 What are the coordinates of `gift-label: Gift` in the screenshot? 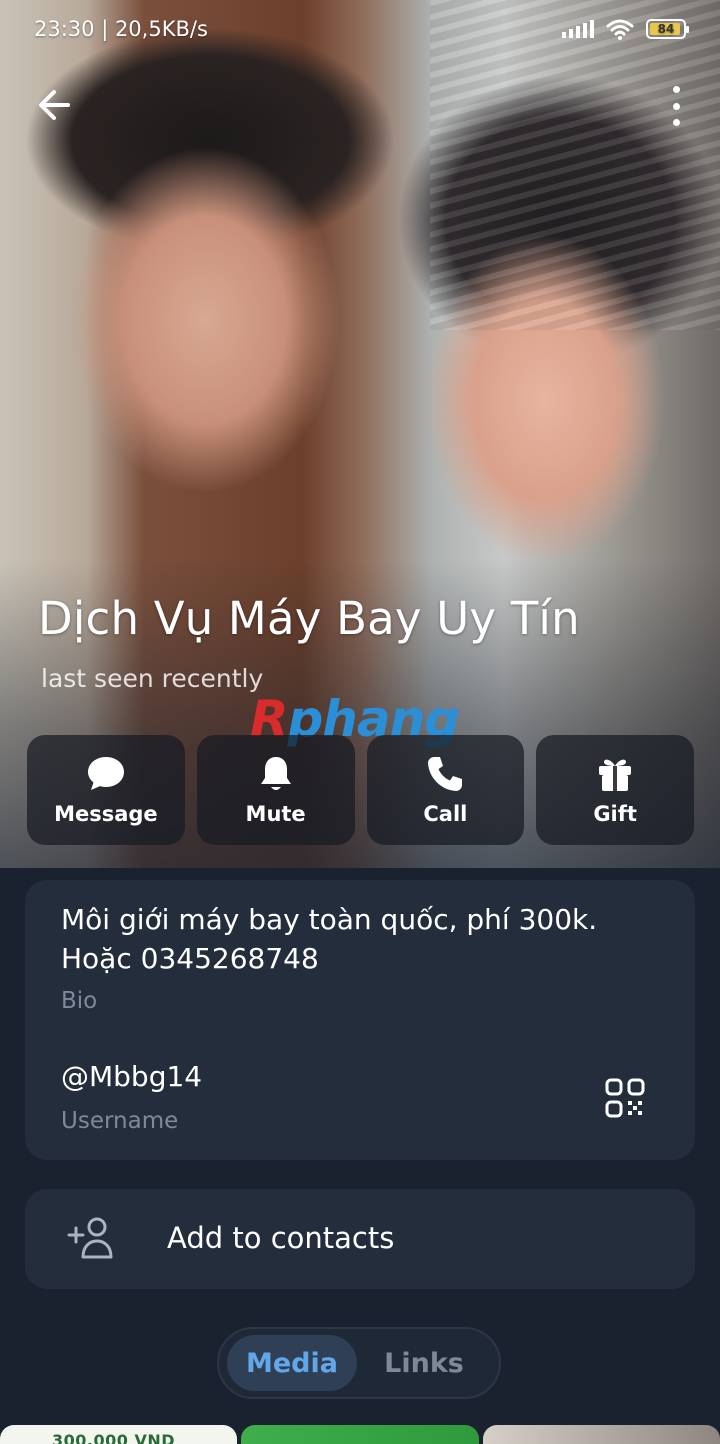 It's located at (615, 814).